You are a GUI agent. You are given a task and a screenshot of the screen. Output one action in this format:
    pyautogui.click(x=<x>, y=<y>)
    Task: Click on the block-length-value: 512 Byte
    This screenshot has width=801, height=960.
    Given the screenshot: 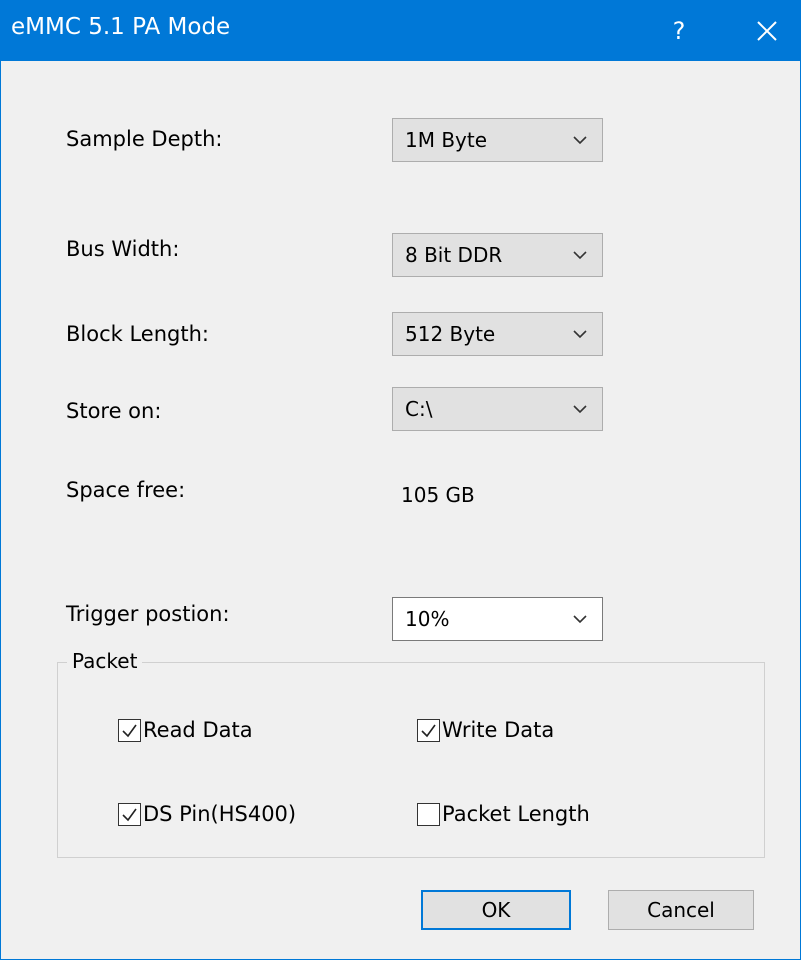 What is the action you would take?
    pyautogui.click(x=450, y=334)
    